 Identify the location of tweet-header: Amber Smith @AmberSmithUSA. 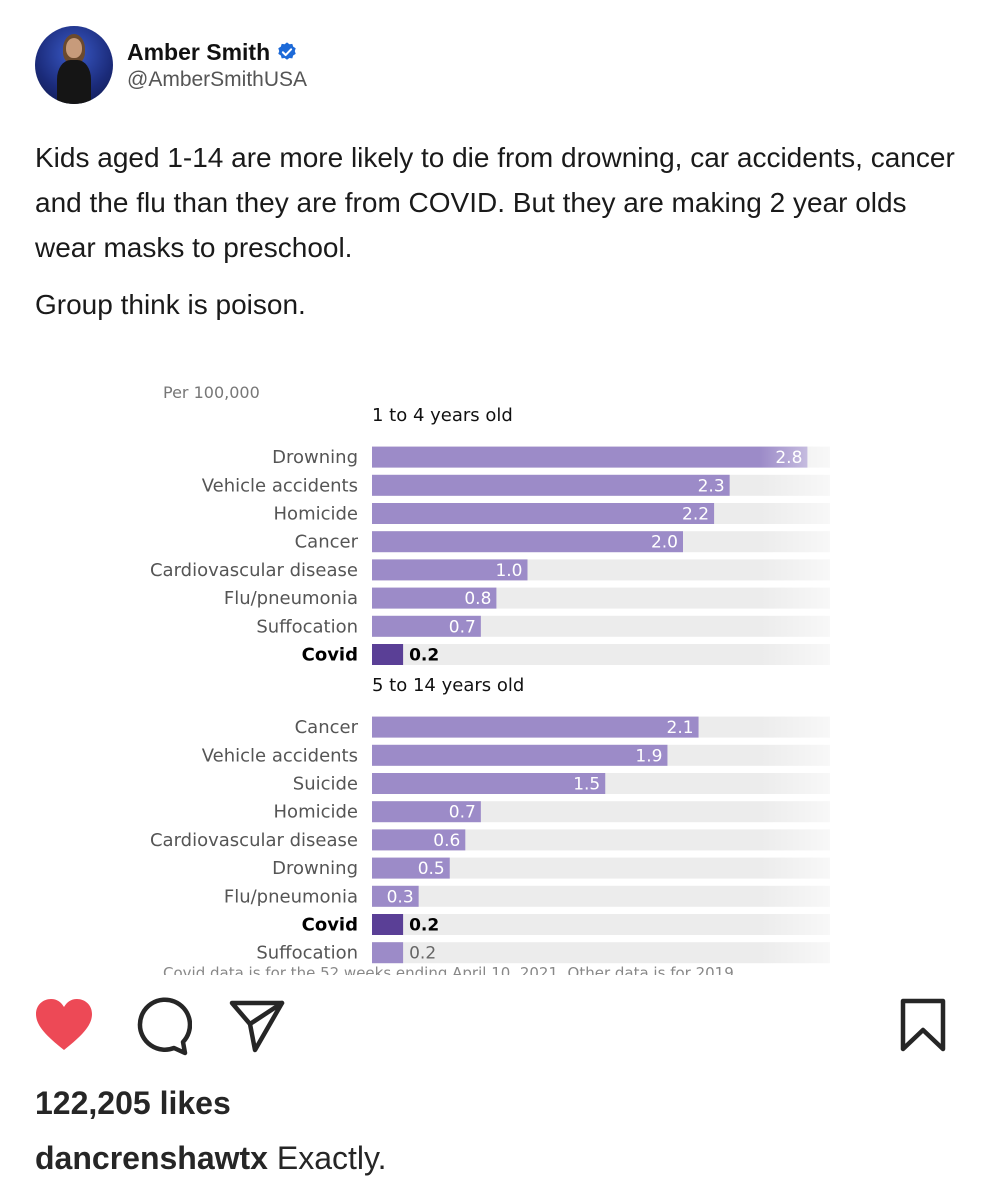
(171, 65).